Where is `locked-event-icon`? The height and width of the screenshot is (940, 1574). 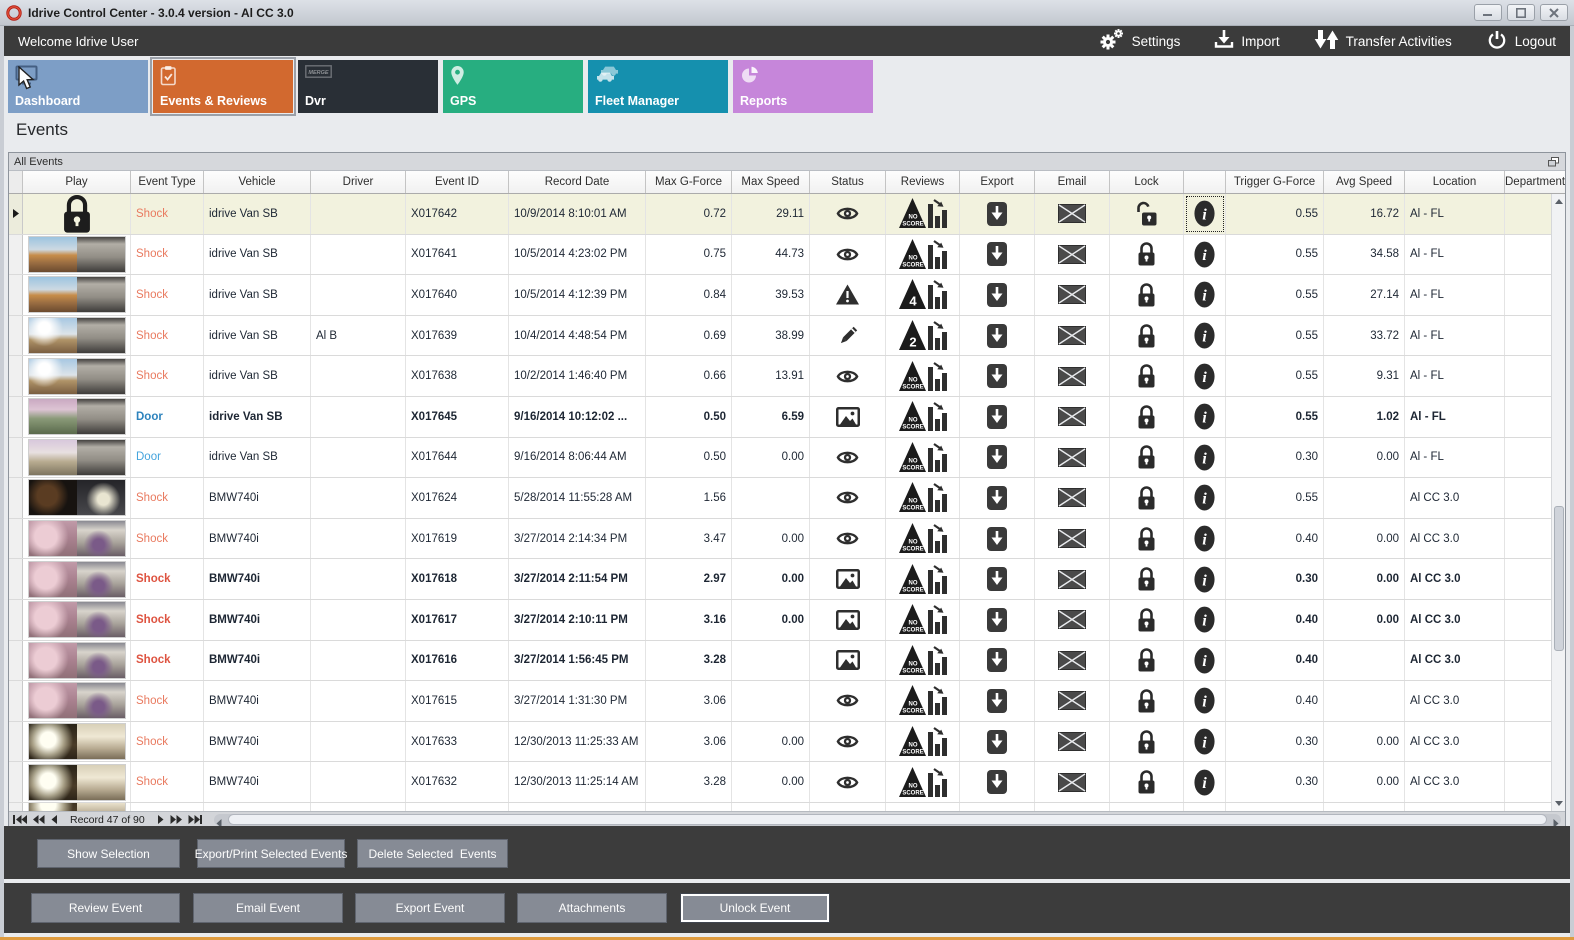 locked-event-icon is located at coordinates (77, 214).